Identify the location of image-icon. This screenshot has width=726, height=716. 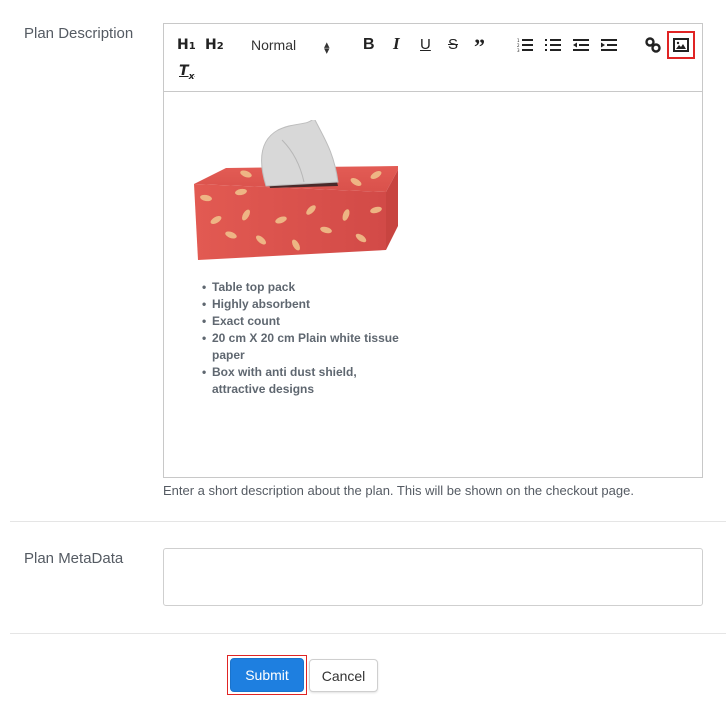
(681, 45).